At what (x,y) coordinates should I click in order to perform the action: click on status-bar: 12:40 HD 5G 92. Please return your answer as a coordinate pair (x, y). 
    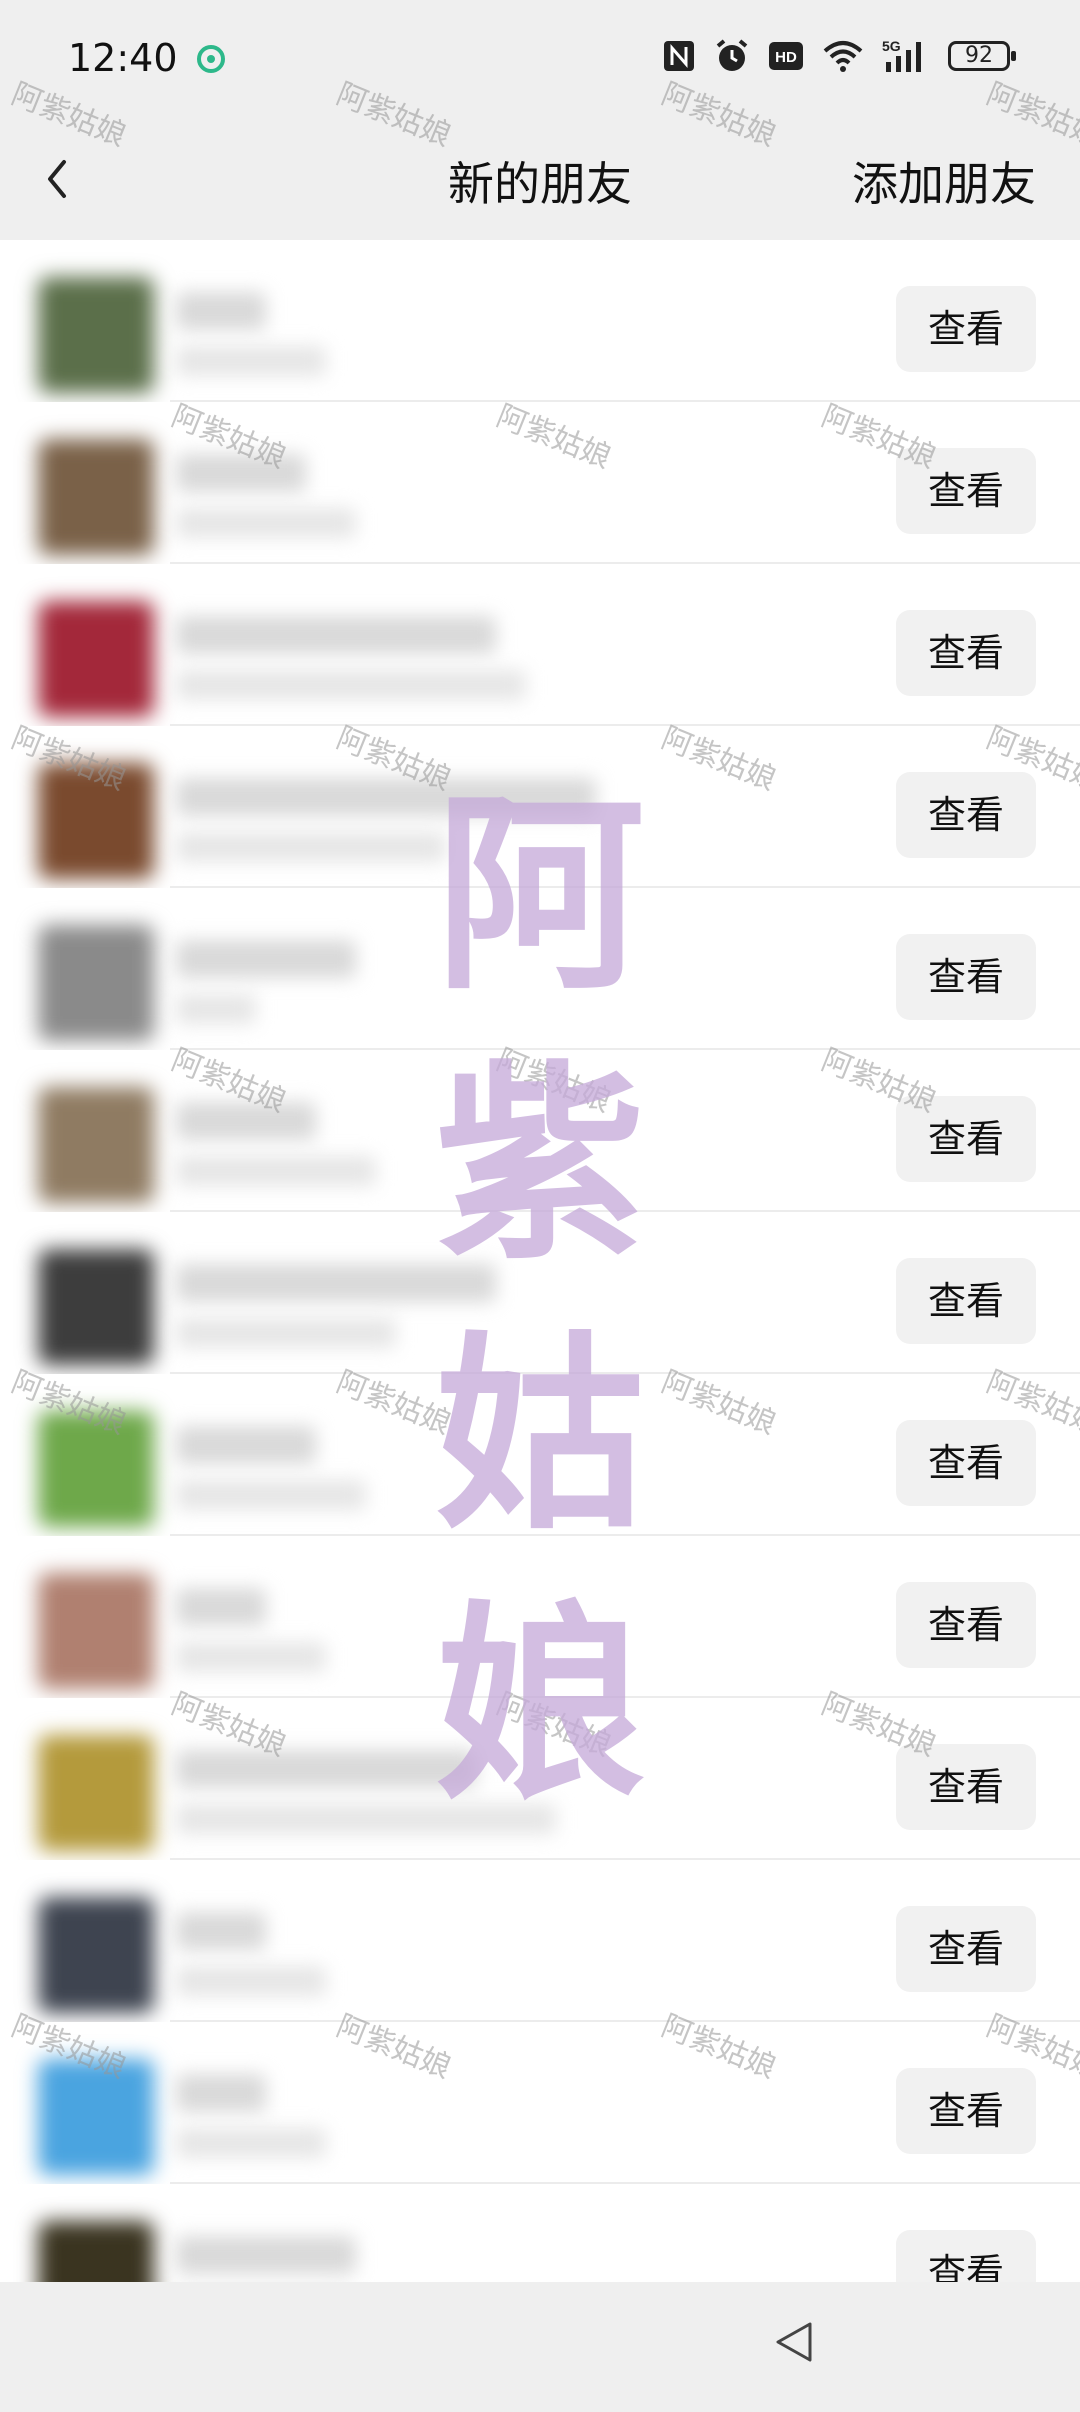
    Looking at the image, I should click on (540, 61).